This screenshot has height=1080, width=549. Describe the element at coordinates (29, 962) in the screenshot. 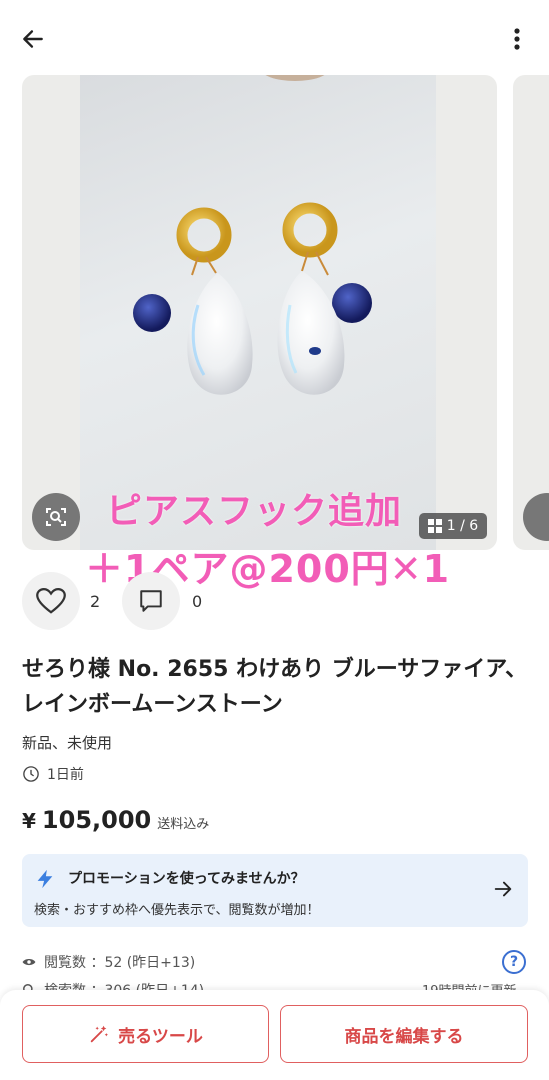

I see `eye-icon` at that location.